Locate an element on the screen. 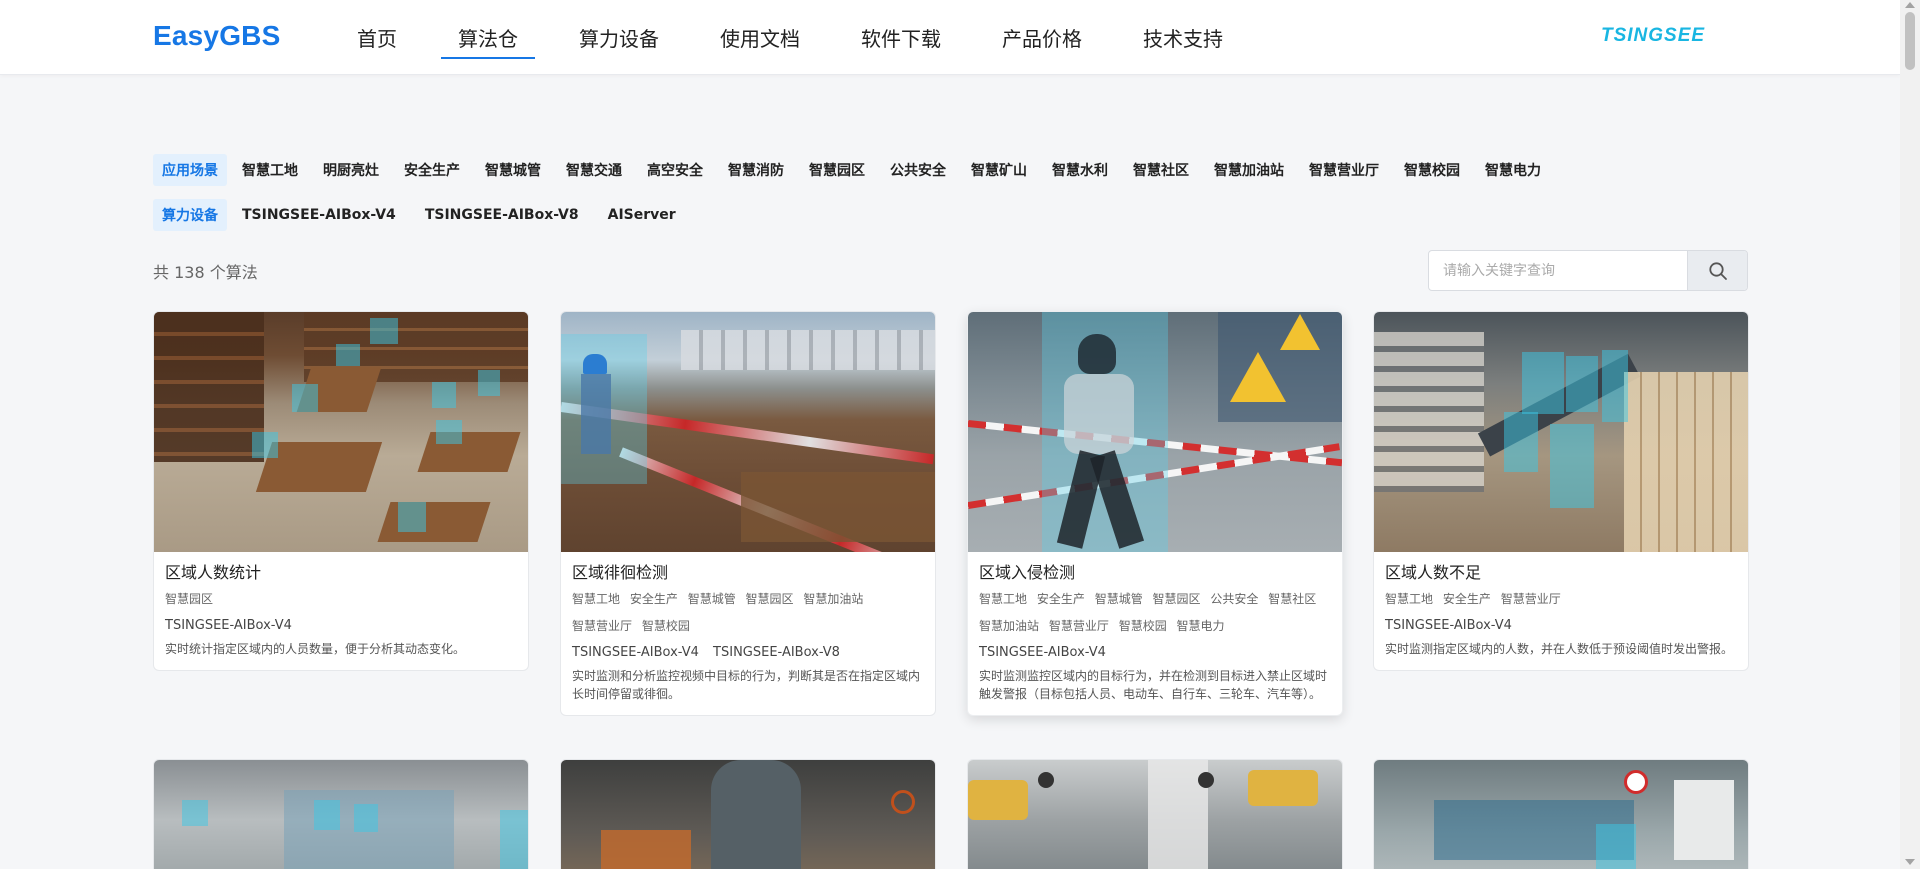 Image resolution: width=1920 pixels, height=869 pixels. scene-chip: 智慧城管 is located at coordinates (513, 170).